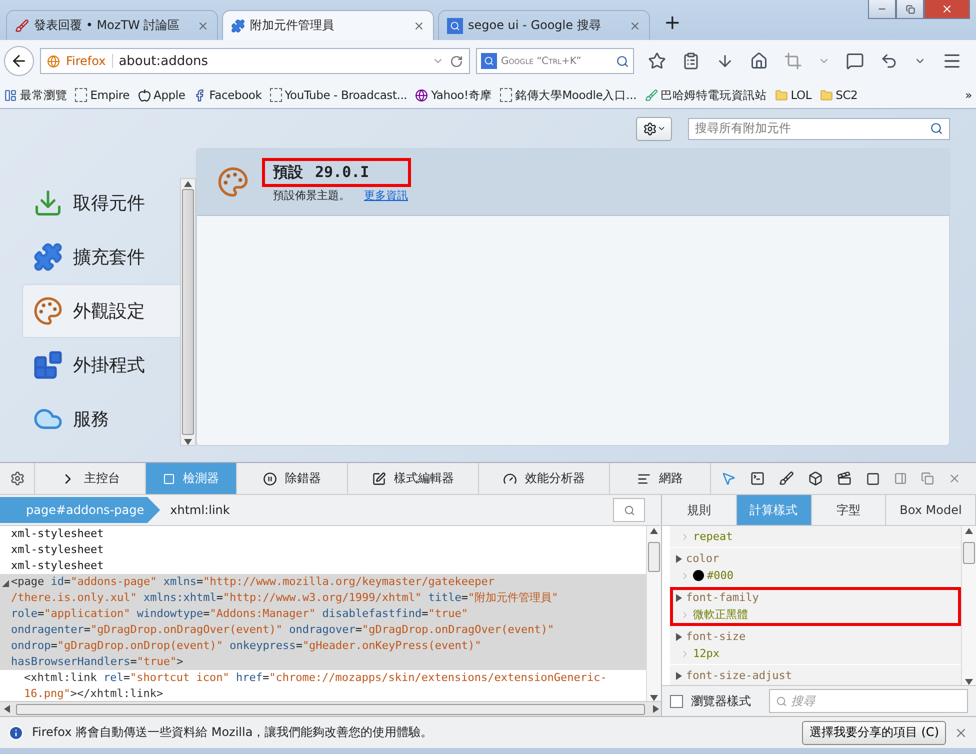  What do you see at coordinates (728, 478) in the screenshot?
I see `pointer-icon` at bounding box center [728, 478].